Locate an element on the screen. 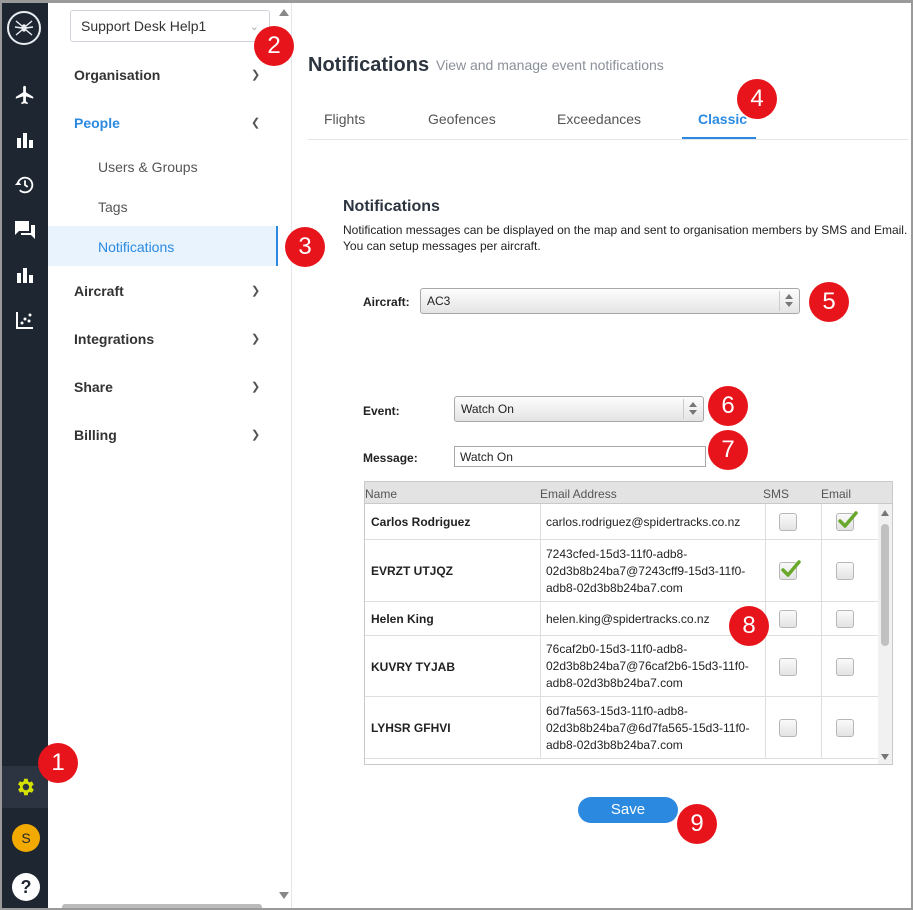  event-select: Watch On is located at coordinates (579, 409).